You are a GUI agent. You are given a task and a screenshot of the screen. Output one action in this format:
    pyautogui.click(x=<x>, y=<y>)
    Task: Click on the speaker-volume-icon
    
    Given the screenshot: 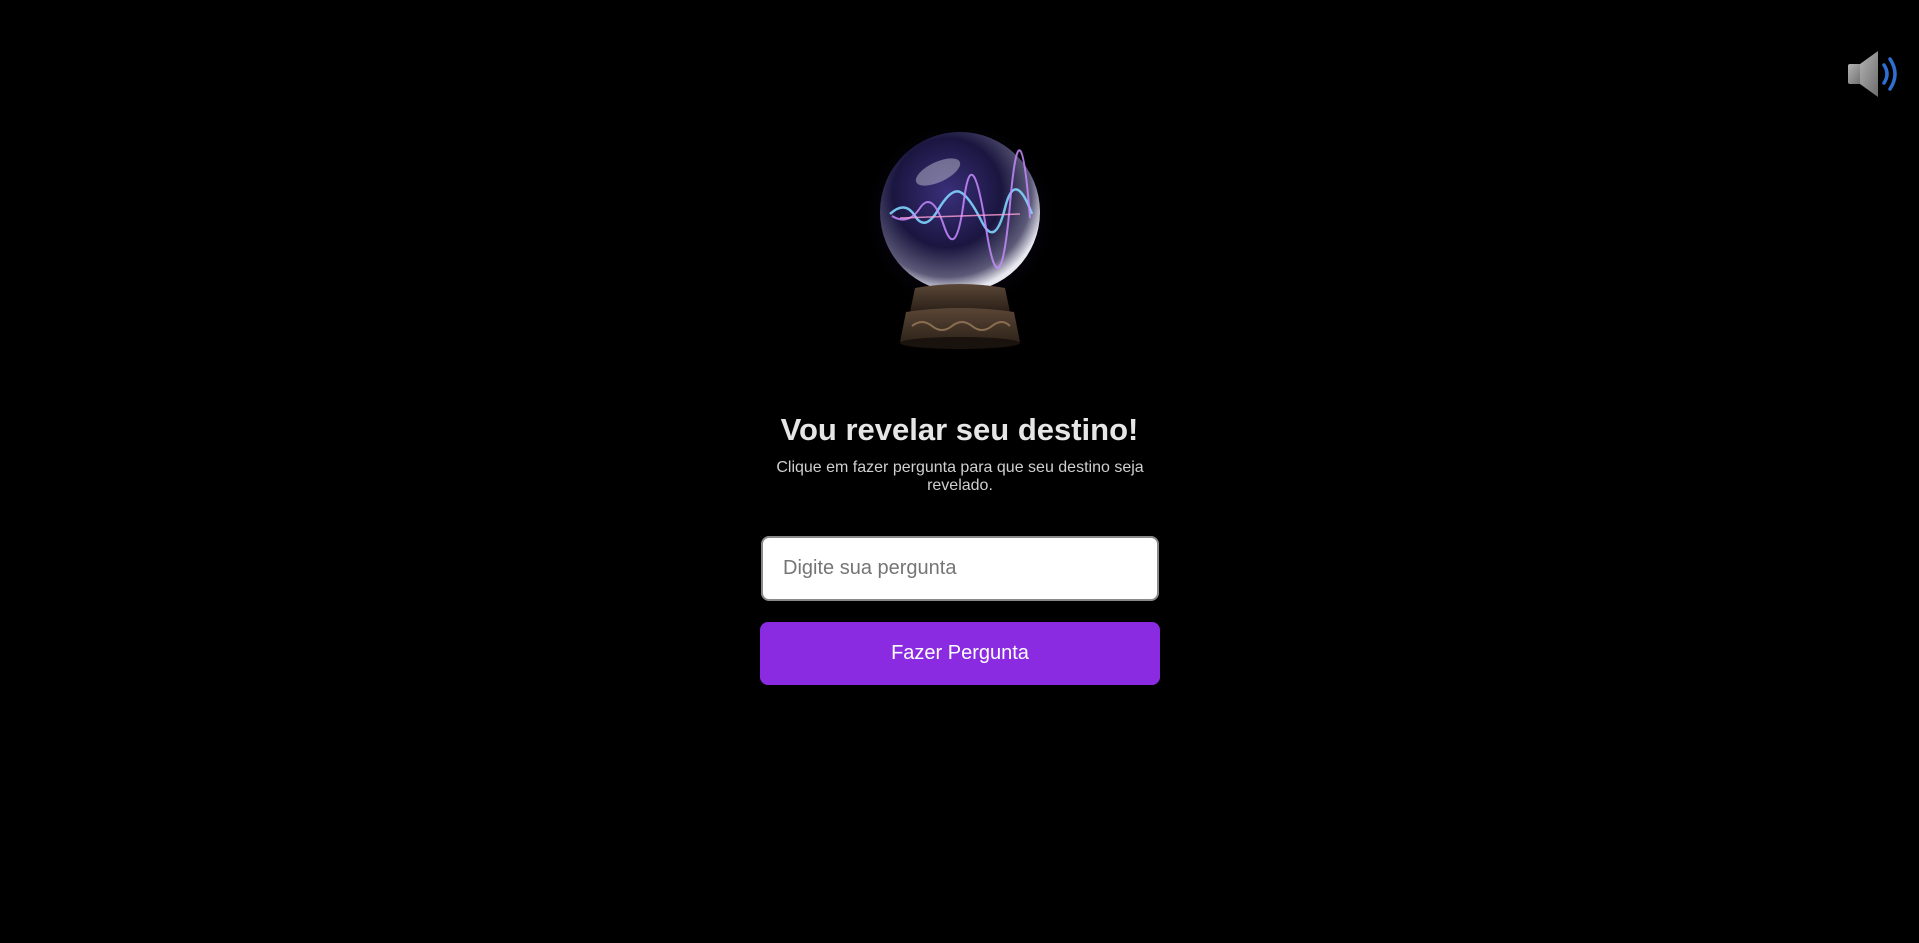 What is the action you would take?
    pyautogui.click(x=1872, y=74)
    